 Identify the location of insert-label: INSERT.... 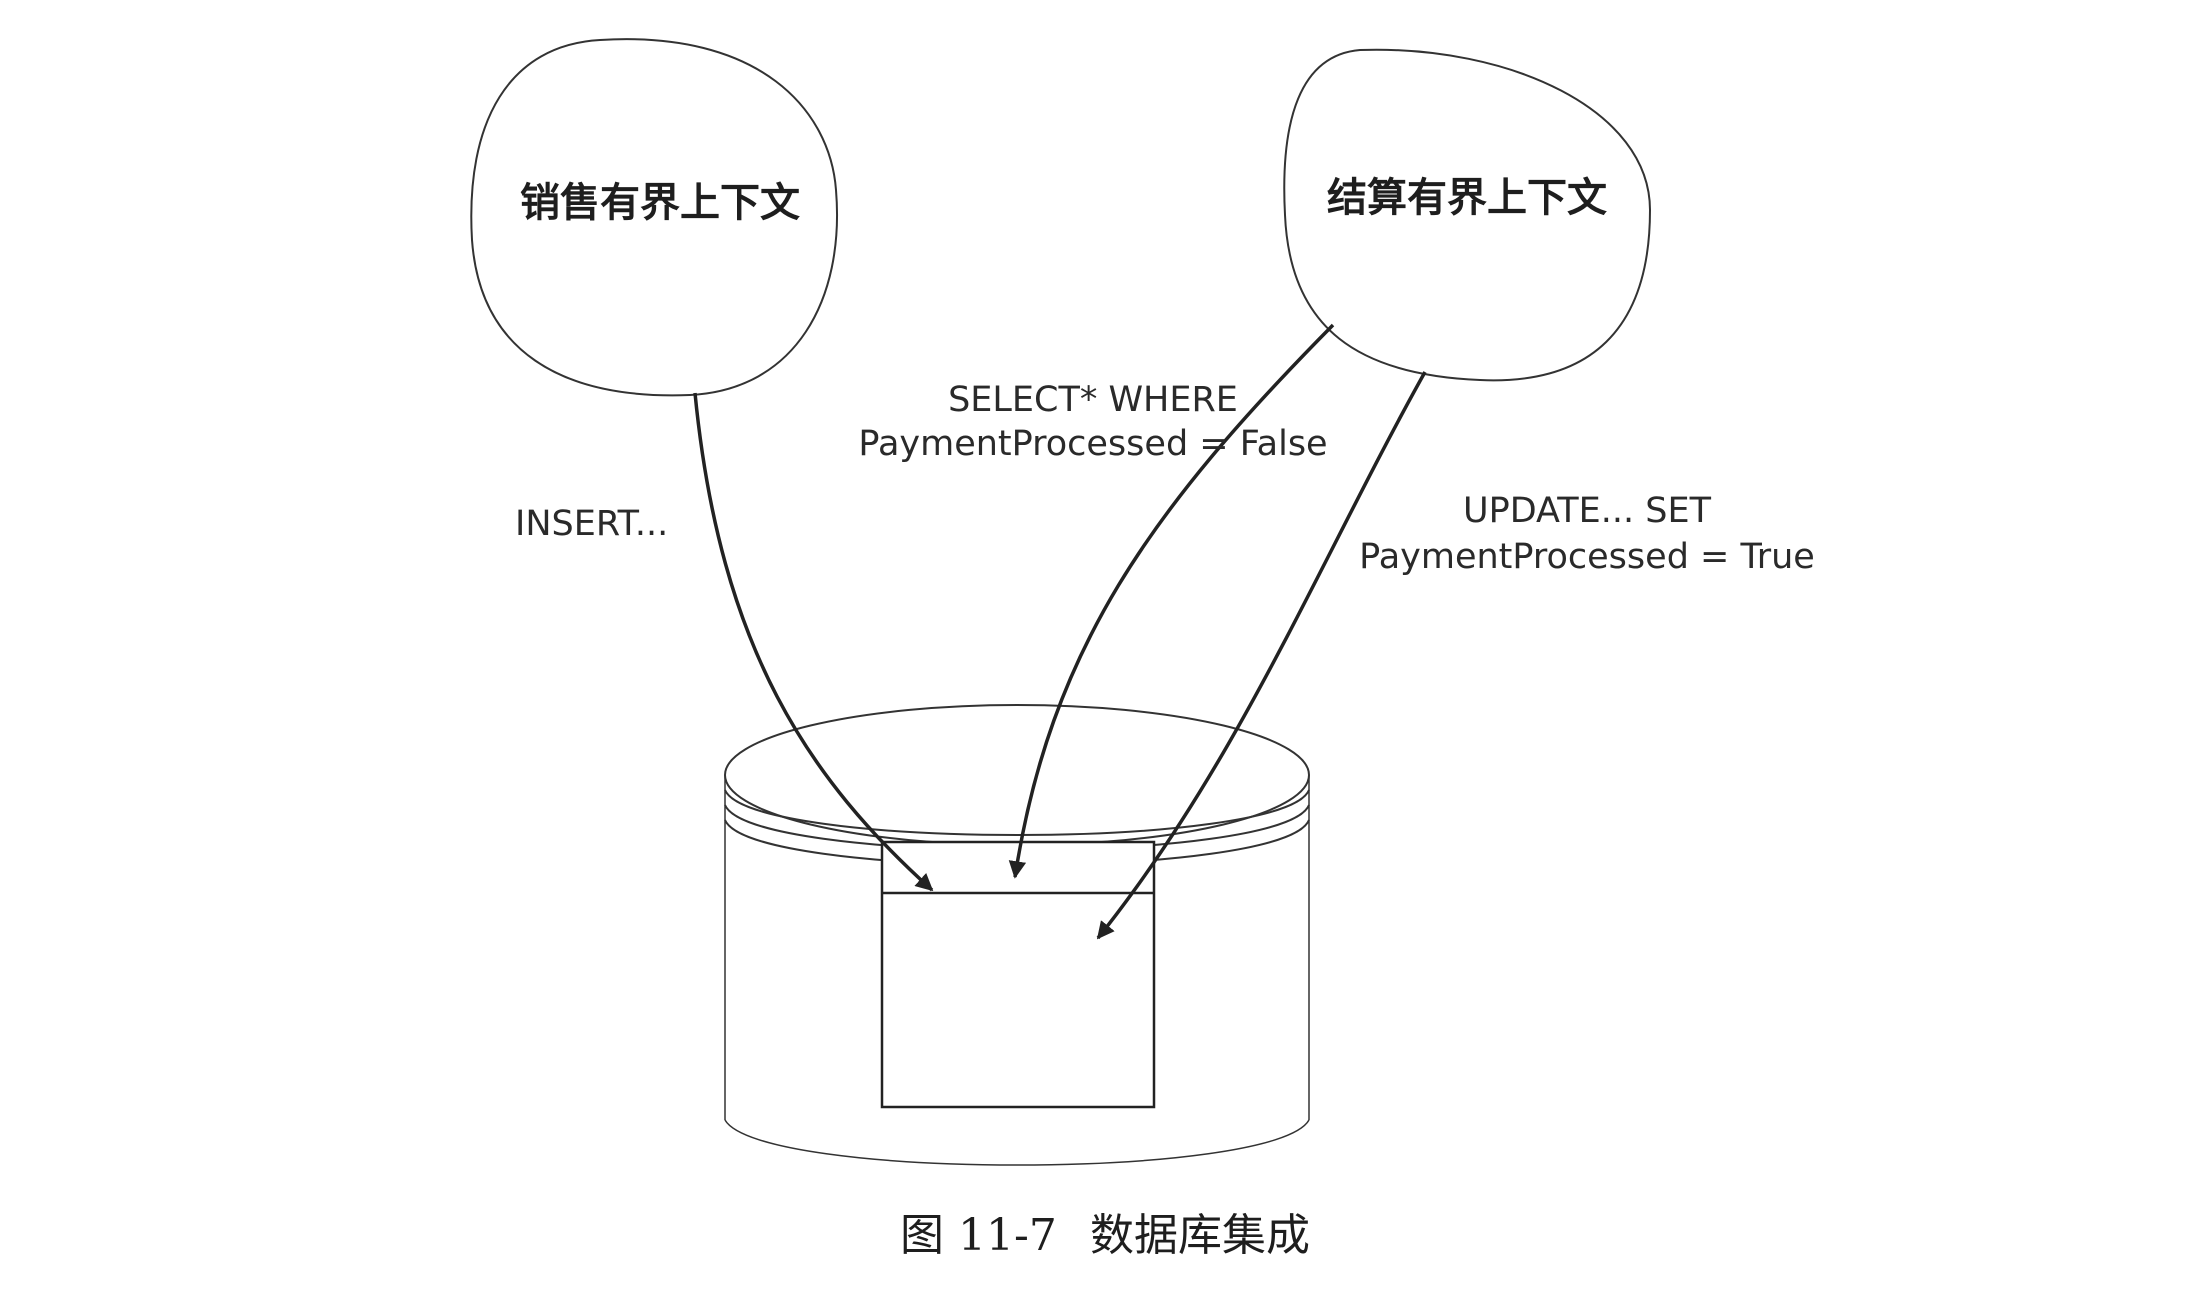
(591, 524).